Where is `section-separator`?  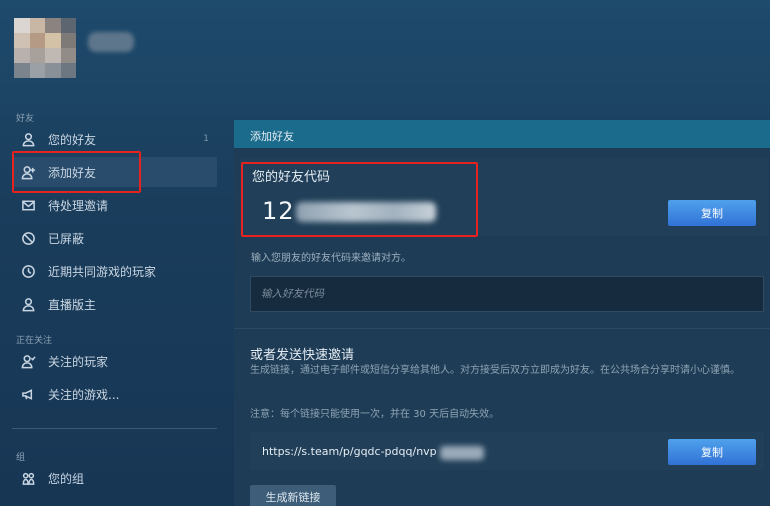 section-separator is located at coordinates (502, 328).